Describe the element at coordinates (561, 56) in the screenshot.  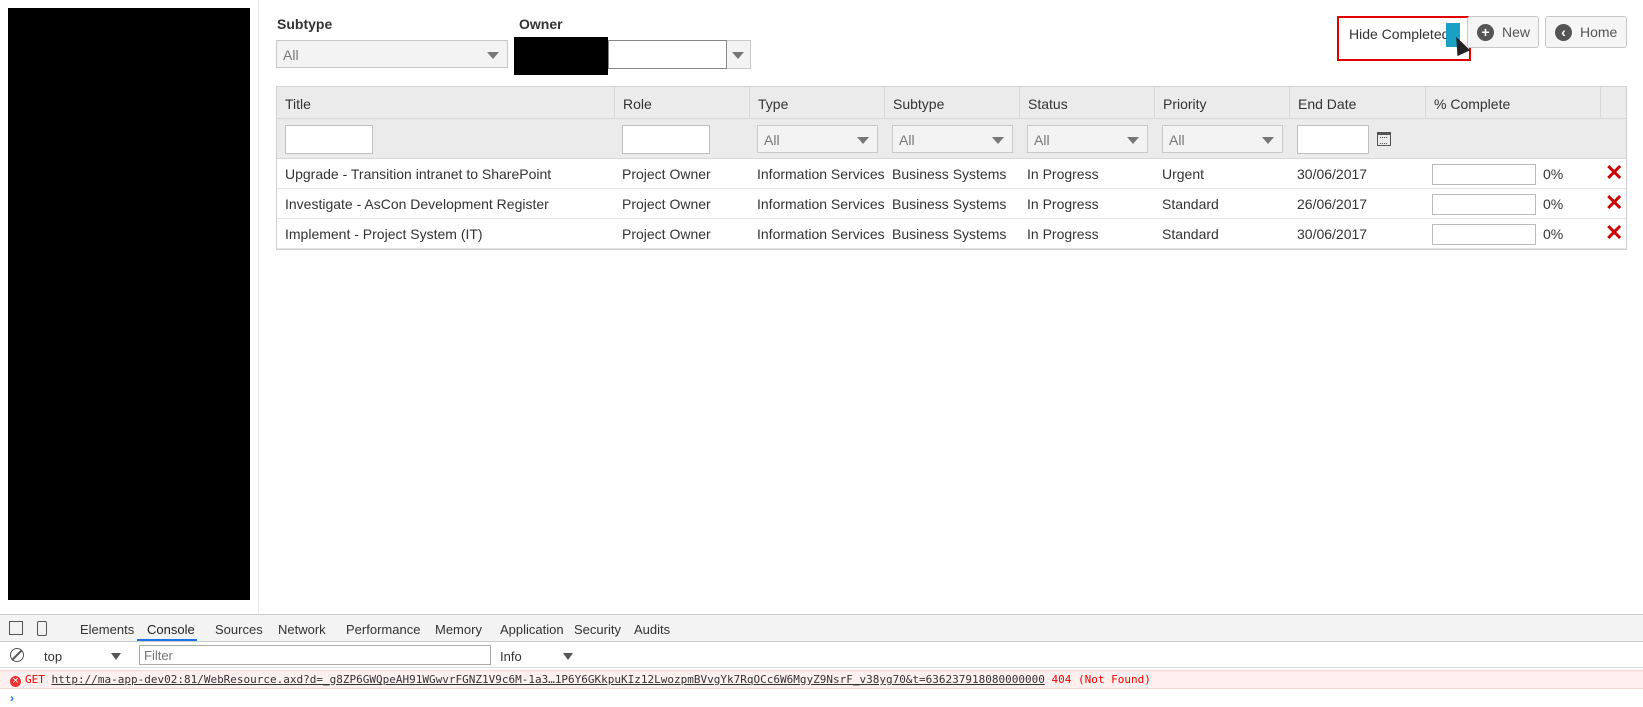
I see `redacted-owner-name` at that location.